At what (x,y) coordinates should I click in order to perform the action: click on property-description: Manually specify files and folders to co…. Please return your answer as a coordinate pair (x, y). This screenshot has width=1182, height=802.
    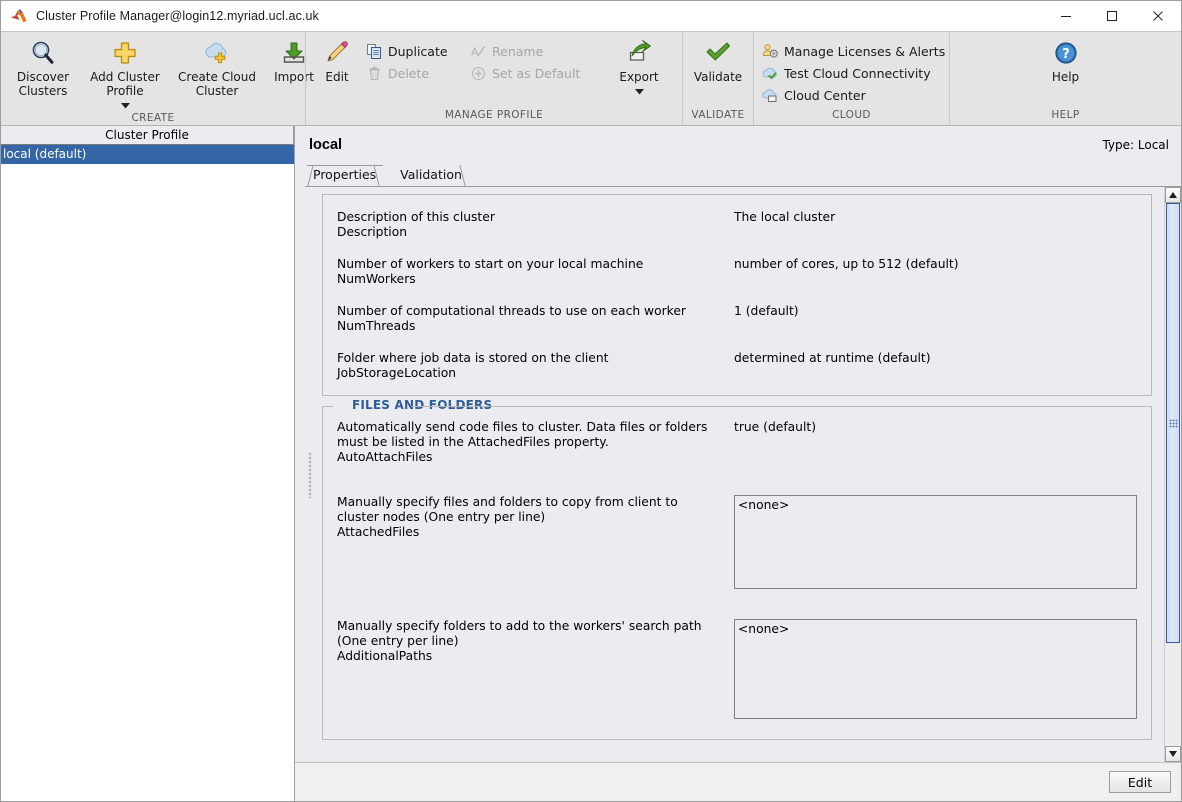
    Looking at the image, I should click on (529, 542).